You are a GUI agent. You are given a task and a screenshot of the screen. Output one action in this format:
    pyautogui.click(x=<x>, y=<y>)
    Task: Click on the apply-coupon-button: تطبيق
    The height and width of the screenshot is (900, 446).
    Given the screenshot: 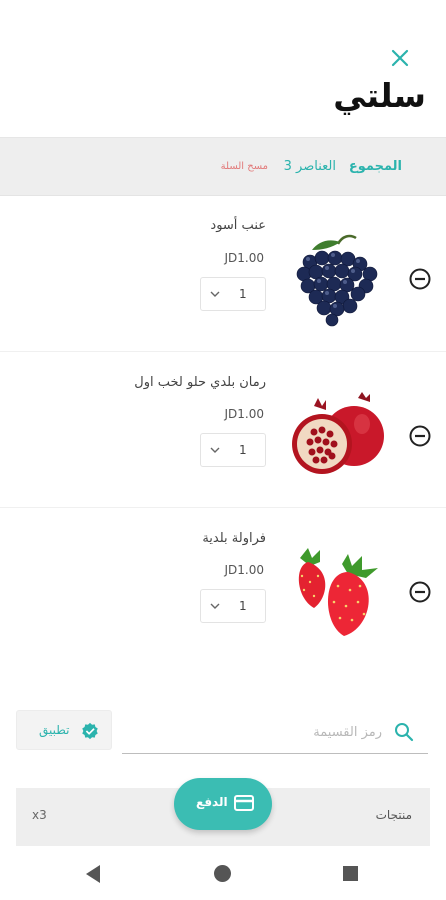 What is the action you would take?
    pyautogui.click(x=64, y=730)
    